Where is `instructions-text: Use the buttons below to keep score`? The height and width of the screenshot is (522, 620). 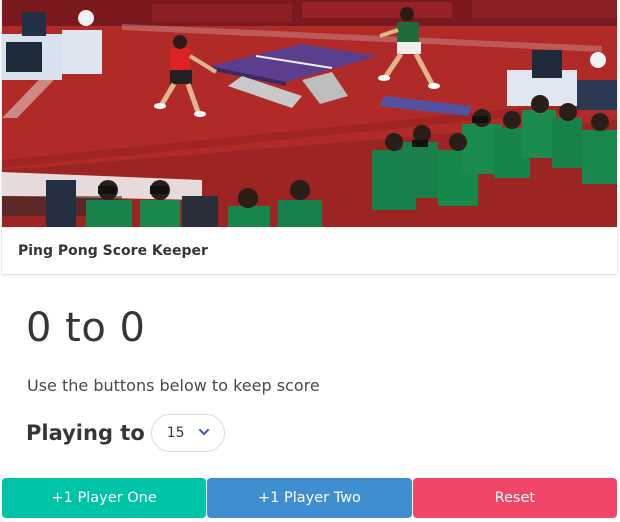
instructions-text: Use the buttons below to keep score is located at coordinates (173, 385).